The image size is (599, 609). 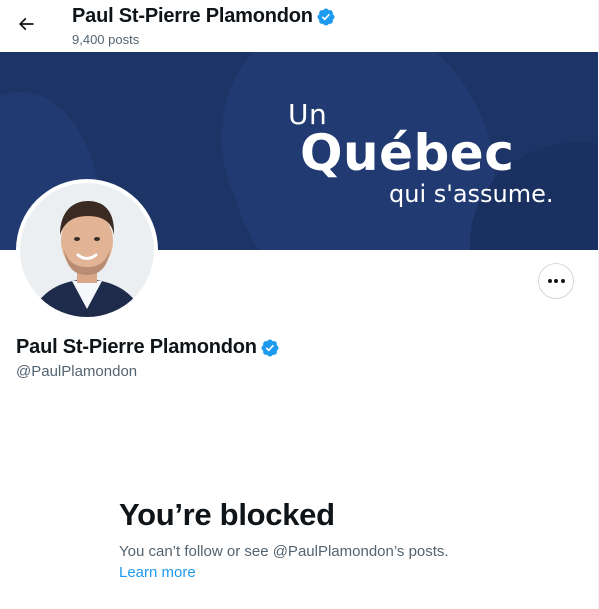 What do you see at coordinates (192, 16) in the screenshot?
I see `header-name: Paul St-Pierre Plamondon` at bounding box center [192, 16].